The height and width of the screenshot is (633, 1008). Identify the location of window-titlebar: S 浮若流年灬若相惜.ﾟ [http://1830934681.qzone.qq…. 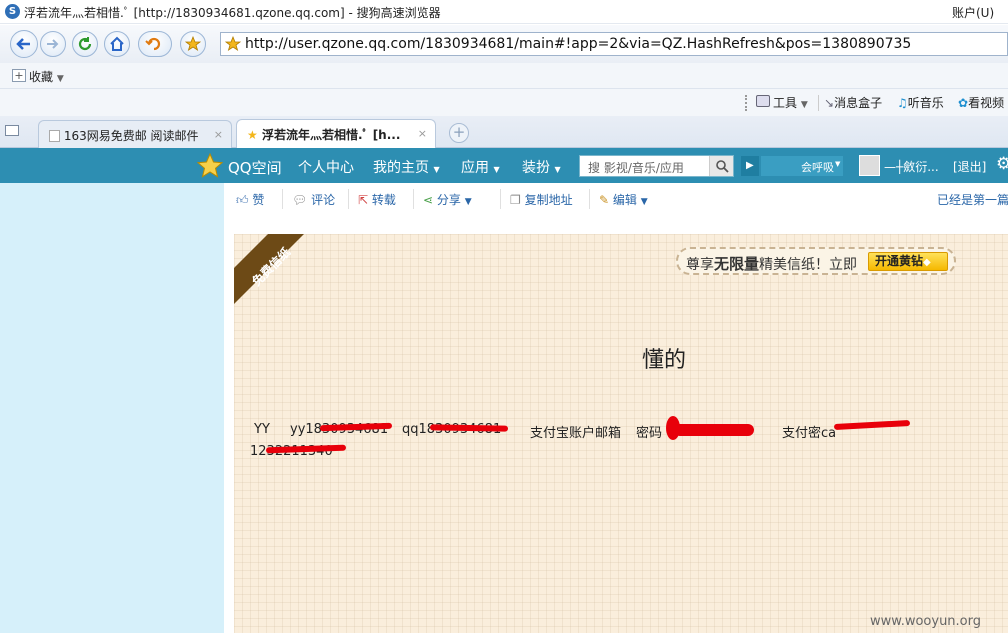
(504, 12).